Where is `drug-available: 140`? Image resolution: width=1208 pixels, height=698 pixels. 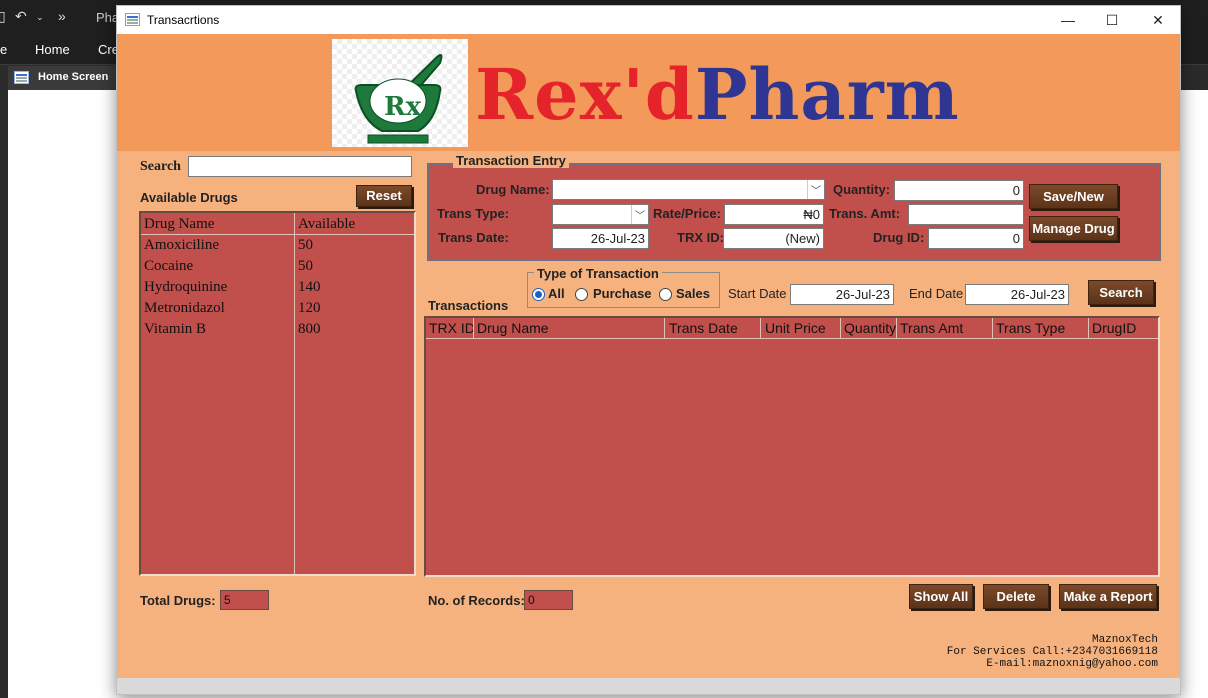
drug-available: 140 is located at coordinates (309, 287).